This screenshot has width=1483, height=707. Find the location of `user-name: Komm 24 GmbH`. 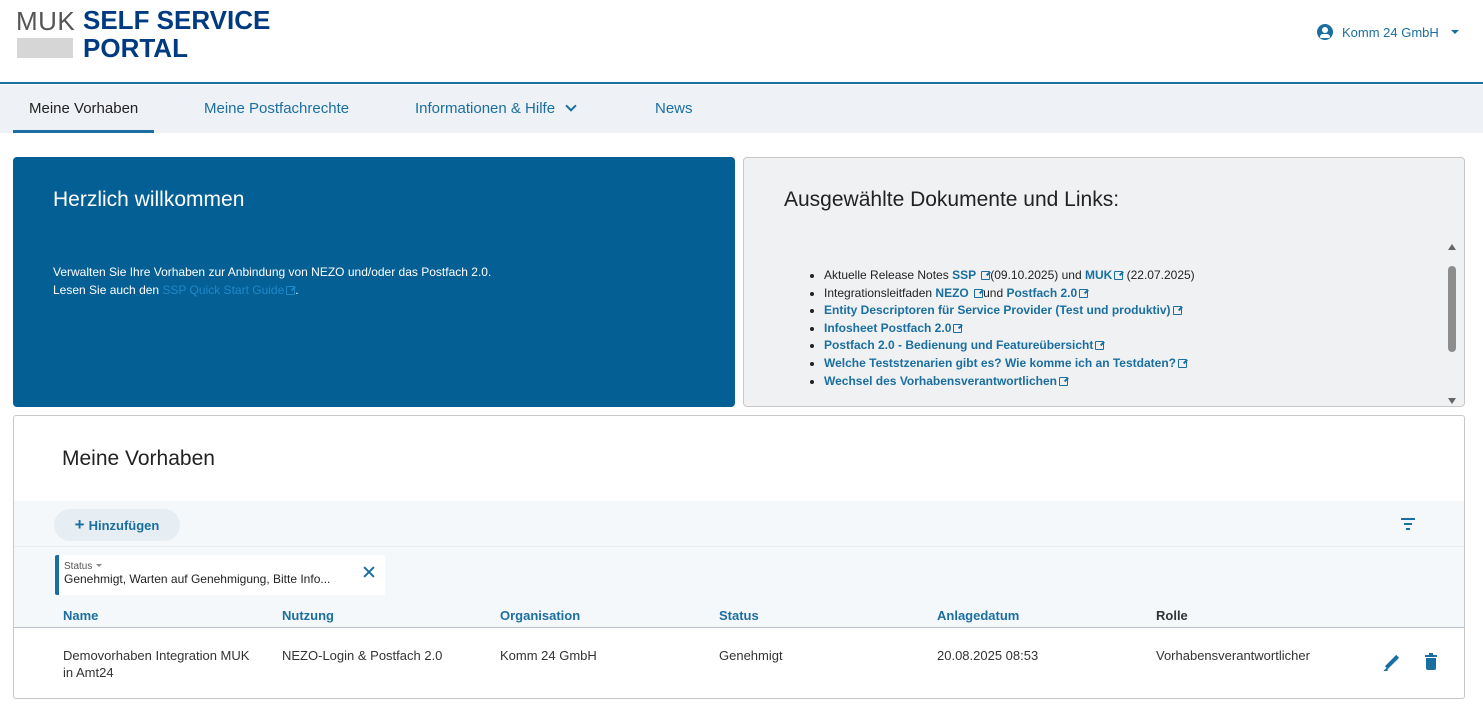

user-name: Komm 24 GmbH is located at coordinates (1390, 32).